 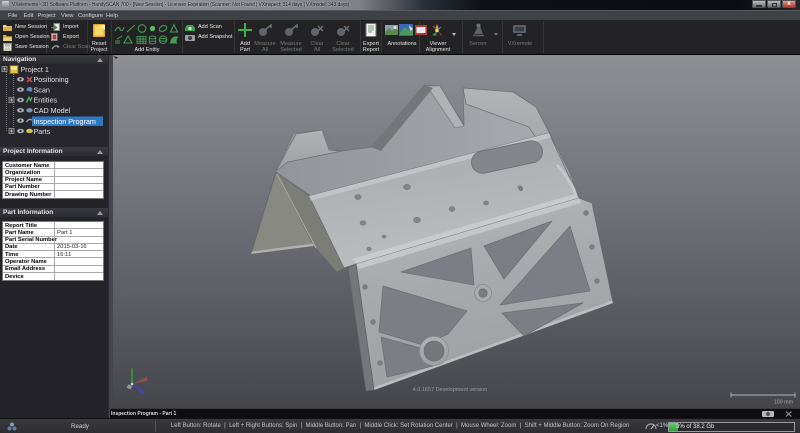 What do you see at coordinates (65, 121) in the screenshot?
I see `svg-text: Inspection Program` at bounding box center [65, 121].